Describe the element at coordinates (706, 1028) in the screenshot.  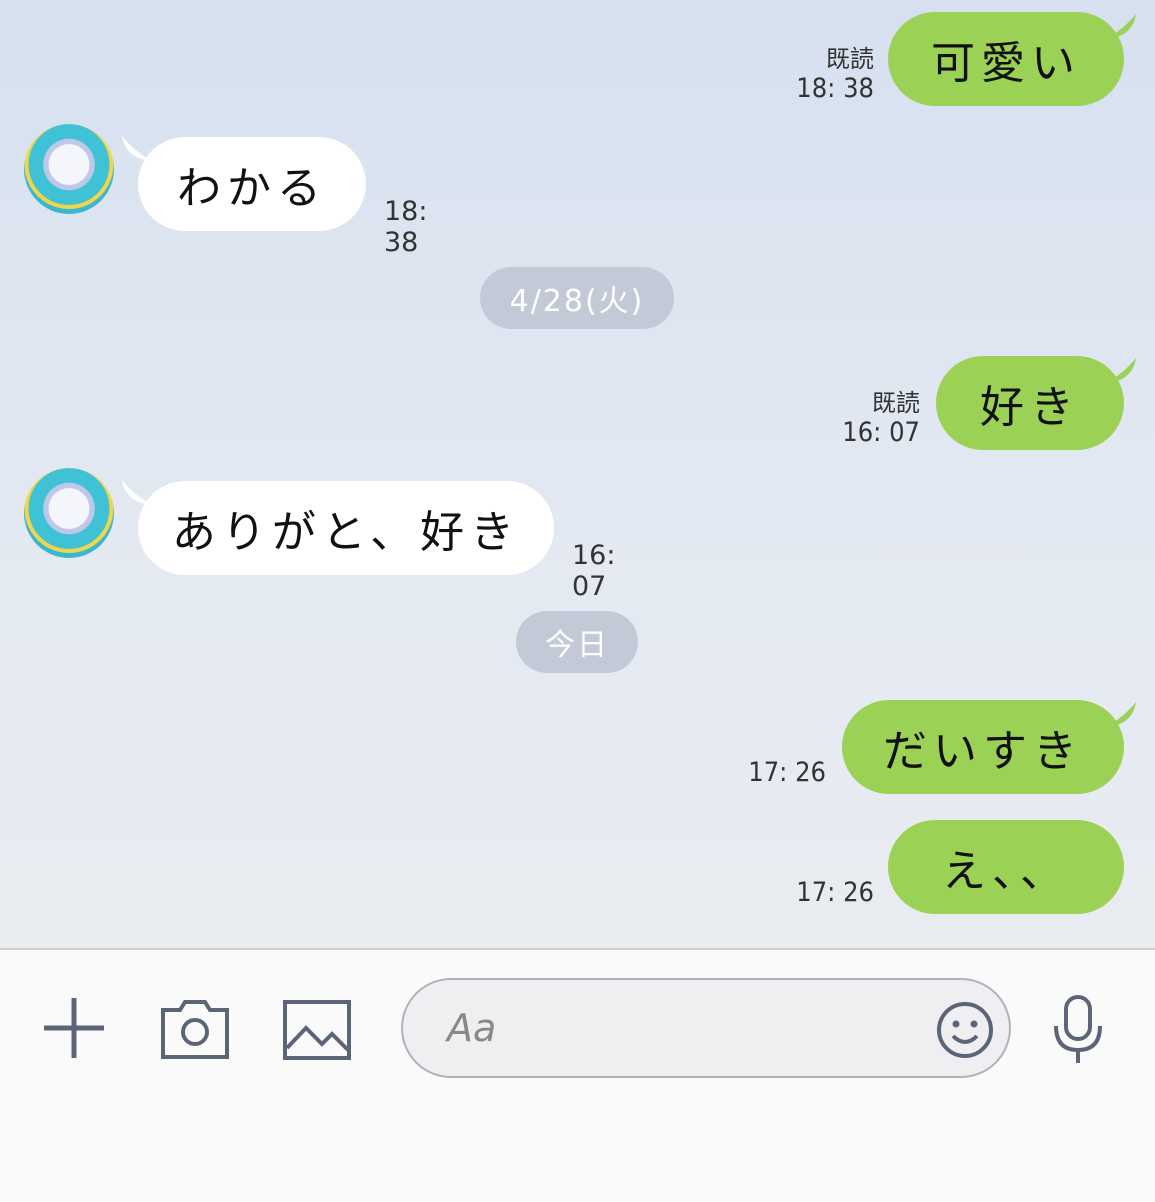
I see `message-input: Aa` at that location.